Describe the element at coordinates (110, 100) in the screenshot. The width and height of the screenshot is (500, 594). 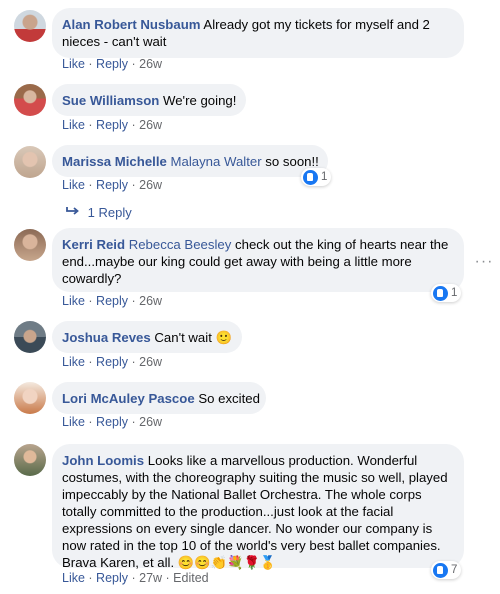
I see `comment-author: Sue Williamson` at that location.